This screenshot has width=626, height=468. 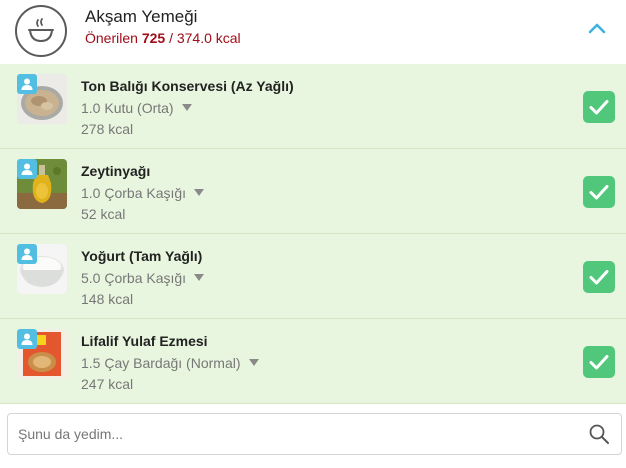 I want to click on portion-label: 1.0 Çorba Kaşığı, so click(x=134, y=193).